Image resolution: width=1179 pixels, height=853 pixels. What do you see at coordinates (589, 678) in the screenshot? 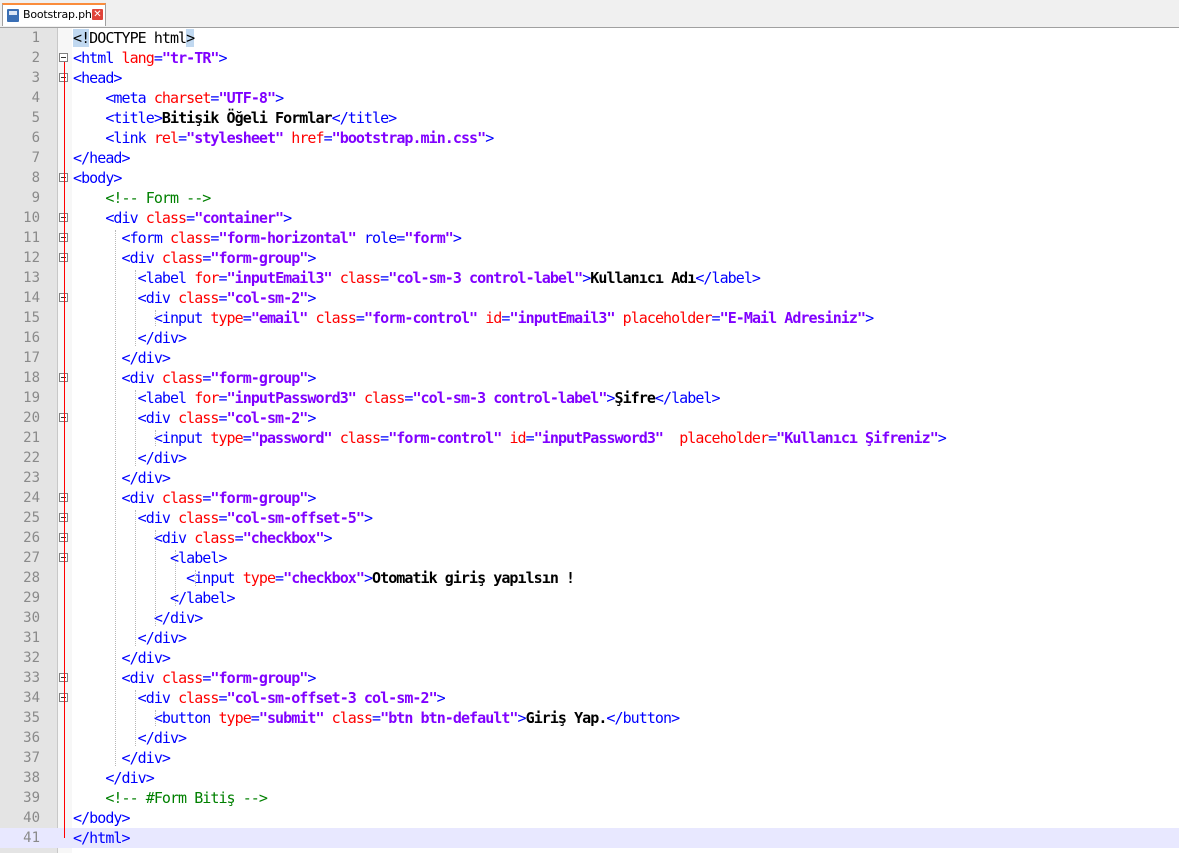
I see `code-line: 33 <div class="form-group">` at bounding box center [589, 678].